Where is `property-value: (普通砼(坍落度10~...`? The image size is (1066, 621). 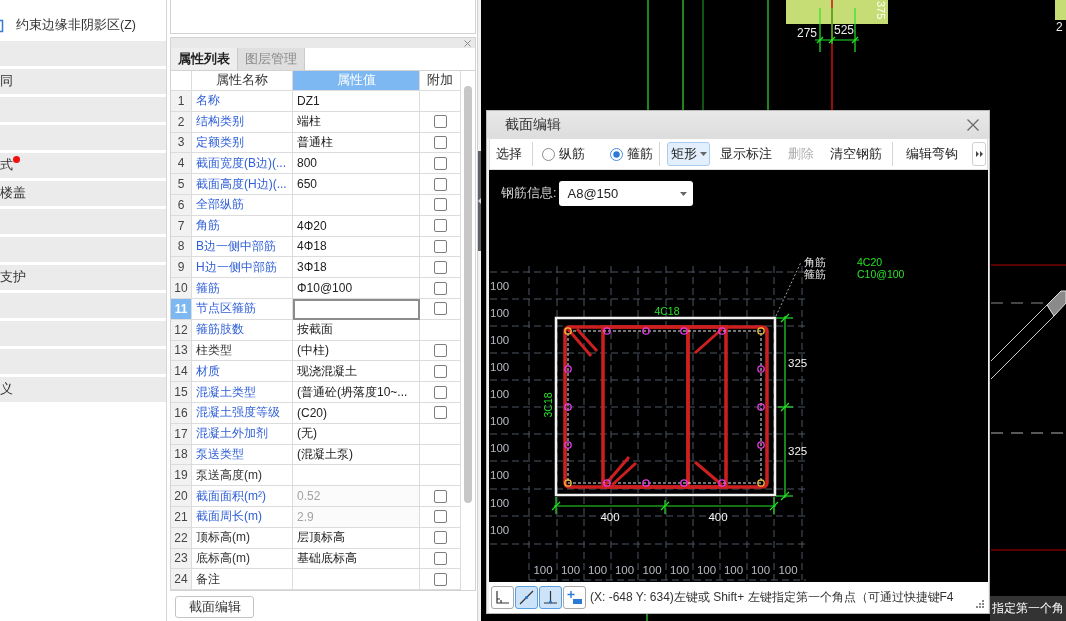 property-value: (普通砼(坍落度10~... is located at coordinates (356, 392).